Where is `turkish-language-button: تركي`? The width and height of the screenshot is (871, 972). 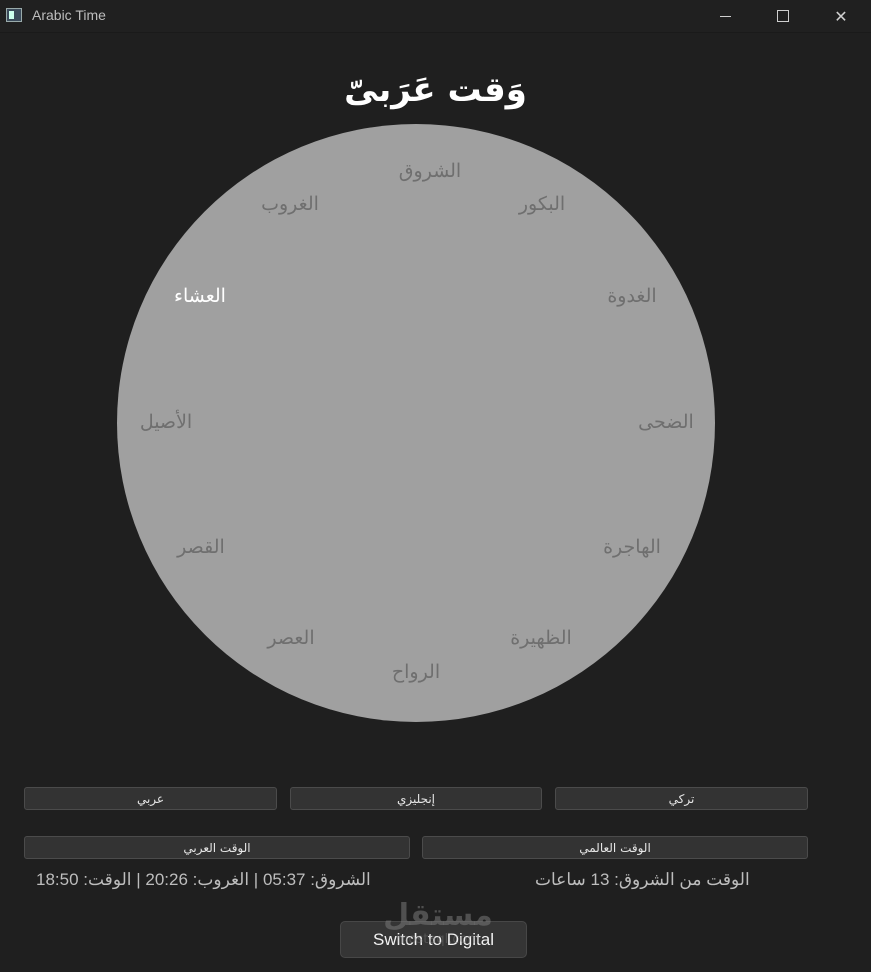
turkish-language-button: تركي is located at coordinates (681, 798).